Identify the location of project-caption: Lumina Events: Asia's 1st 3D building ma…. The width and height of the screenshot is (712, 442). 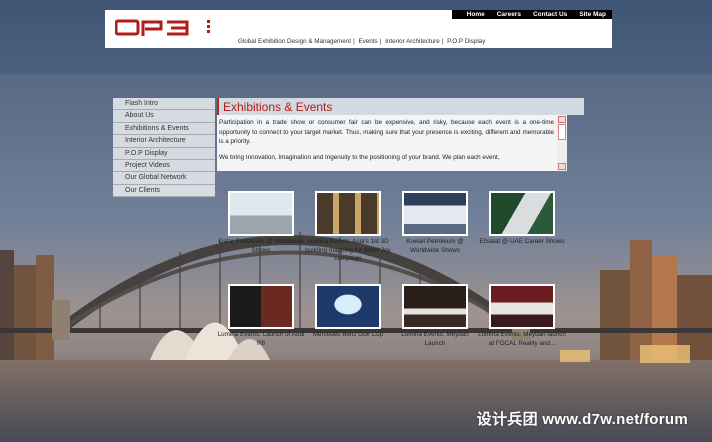
(348, 250).